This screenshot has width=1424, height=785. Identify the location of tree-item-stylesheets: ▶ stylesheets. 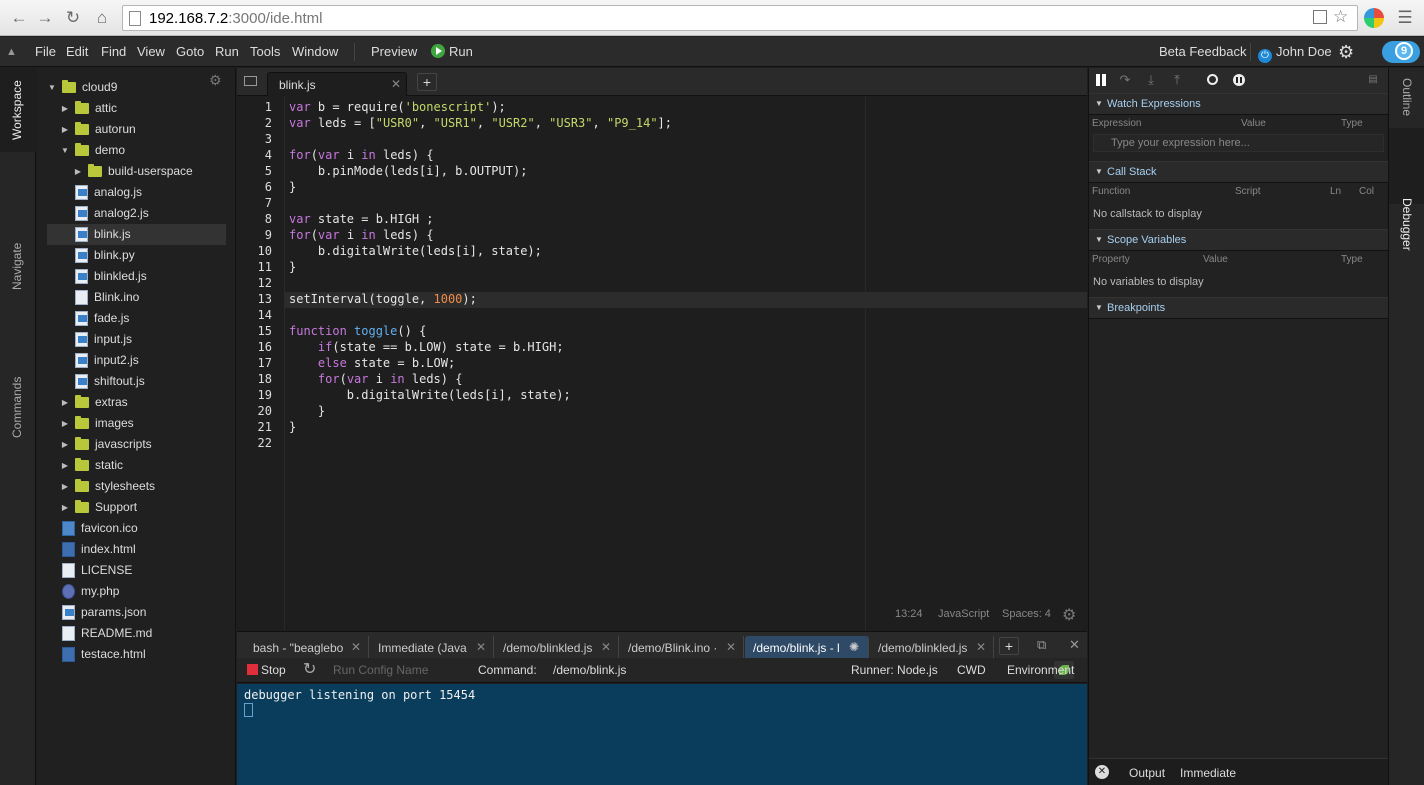
(136, 486).